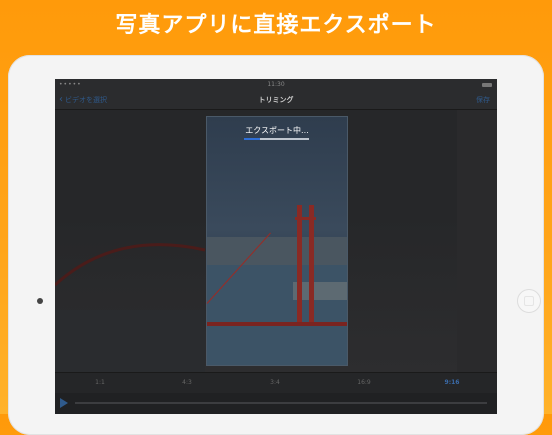 The height and width of the screenshot is (435, 552). I want to click on ratio-option: 3:4, so click(275, 383).